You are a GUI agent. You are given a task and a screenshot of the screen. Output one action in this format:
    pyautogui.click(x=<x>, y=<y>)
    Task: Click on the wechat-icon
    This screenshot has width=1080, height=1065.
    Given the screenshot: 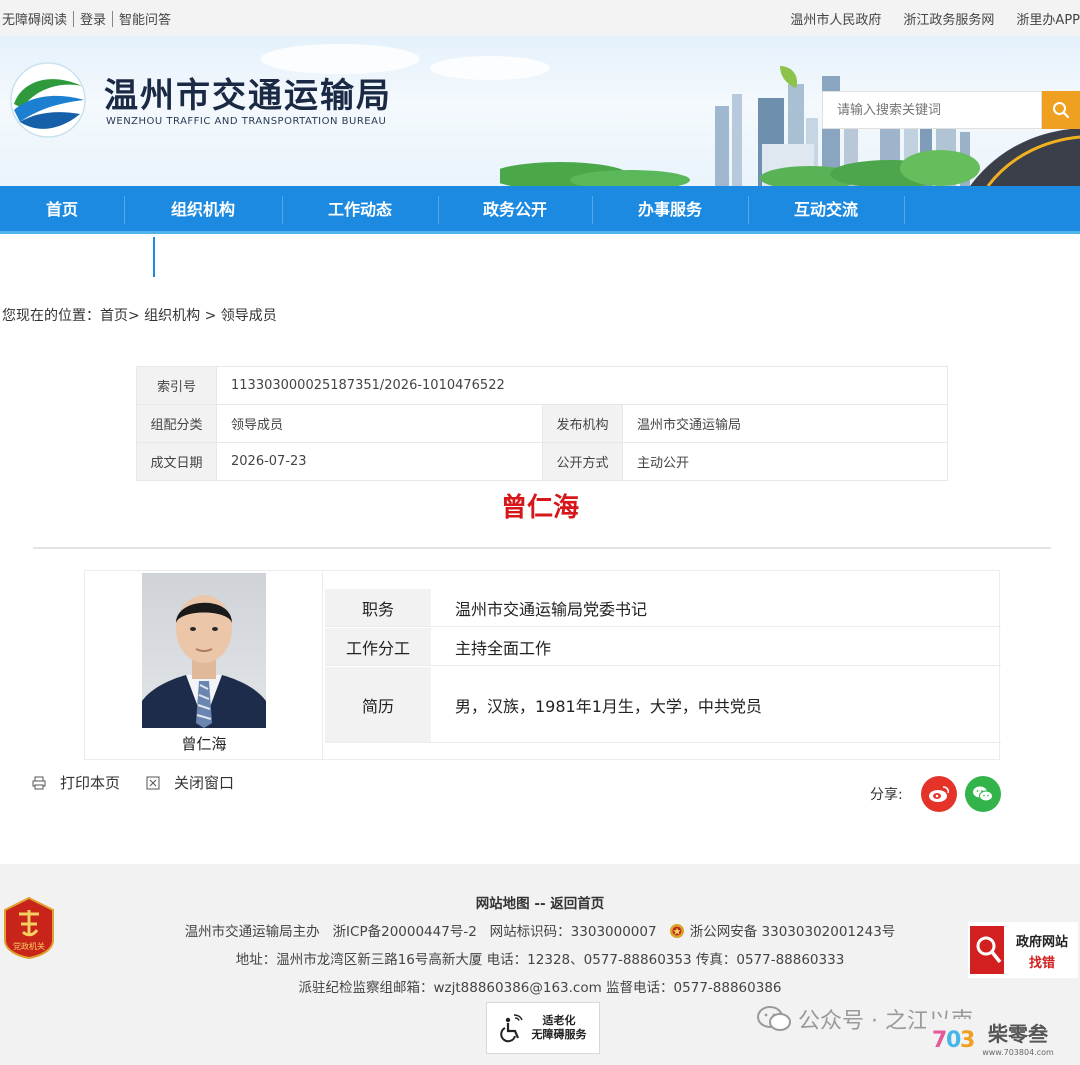 What is the action you would take?
    pyautogui.click(x=982, y=794)
    